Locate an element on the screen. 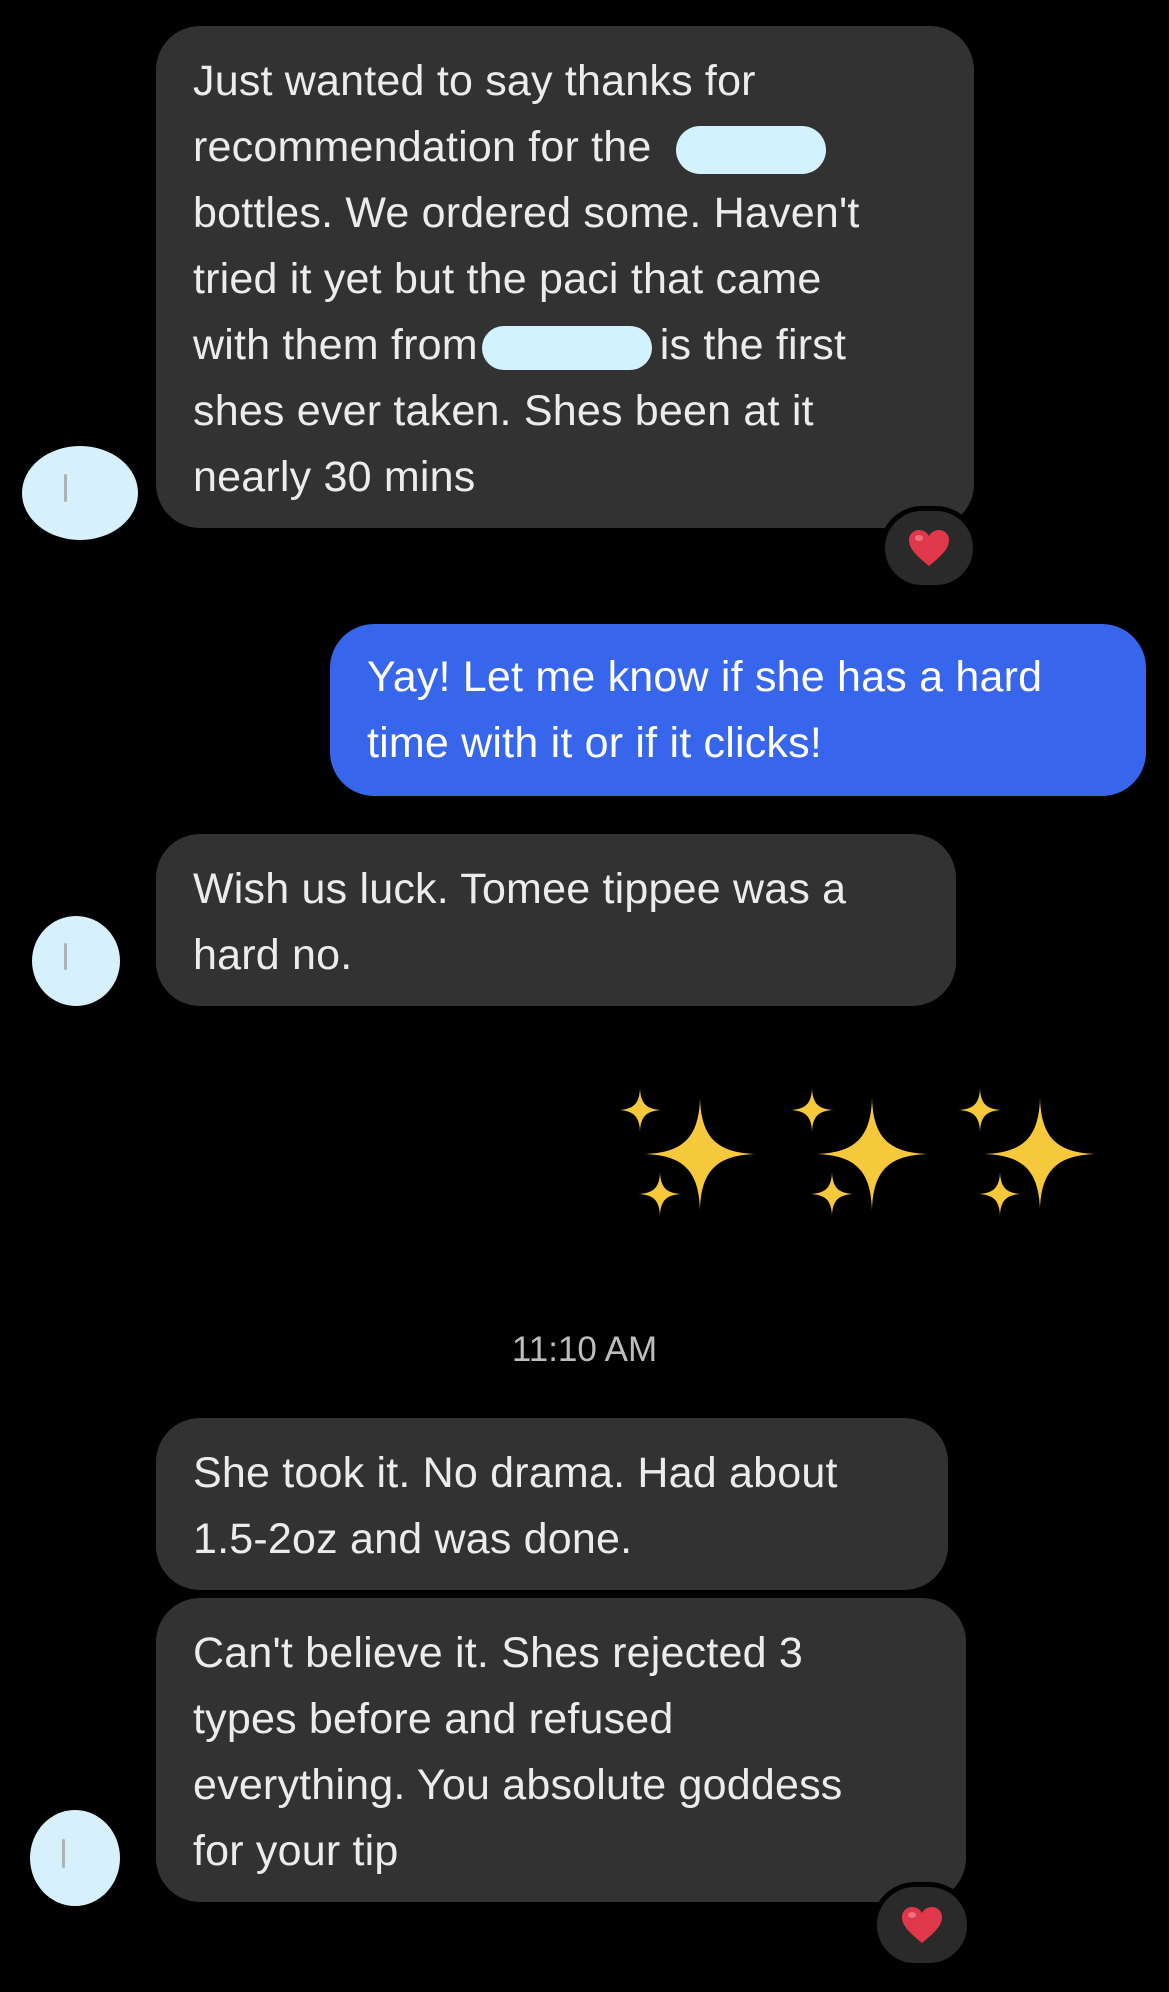 Image resolution: width=1169 pixels, height=1992 pixels. message-text: Just wanted to say thanks for is located at coordinates (474, 81).